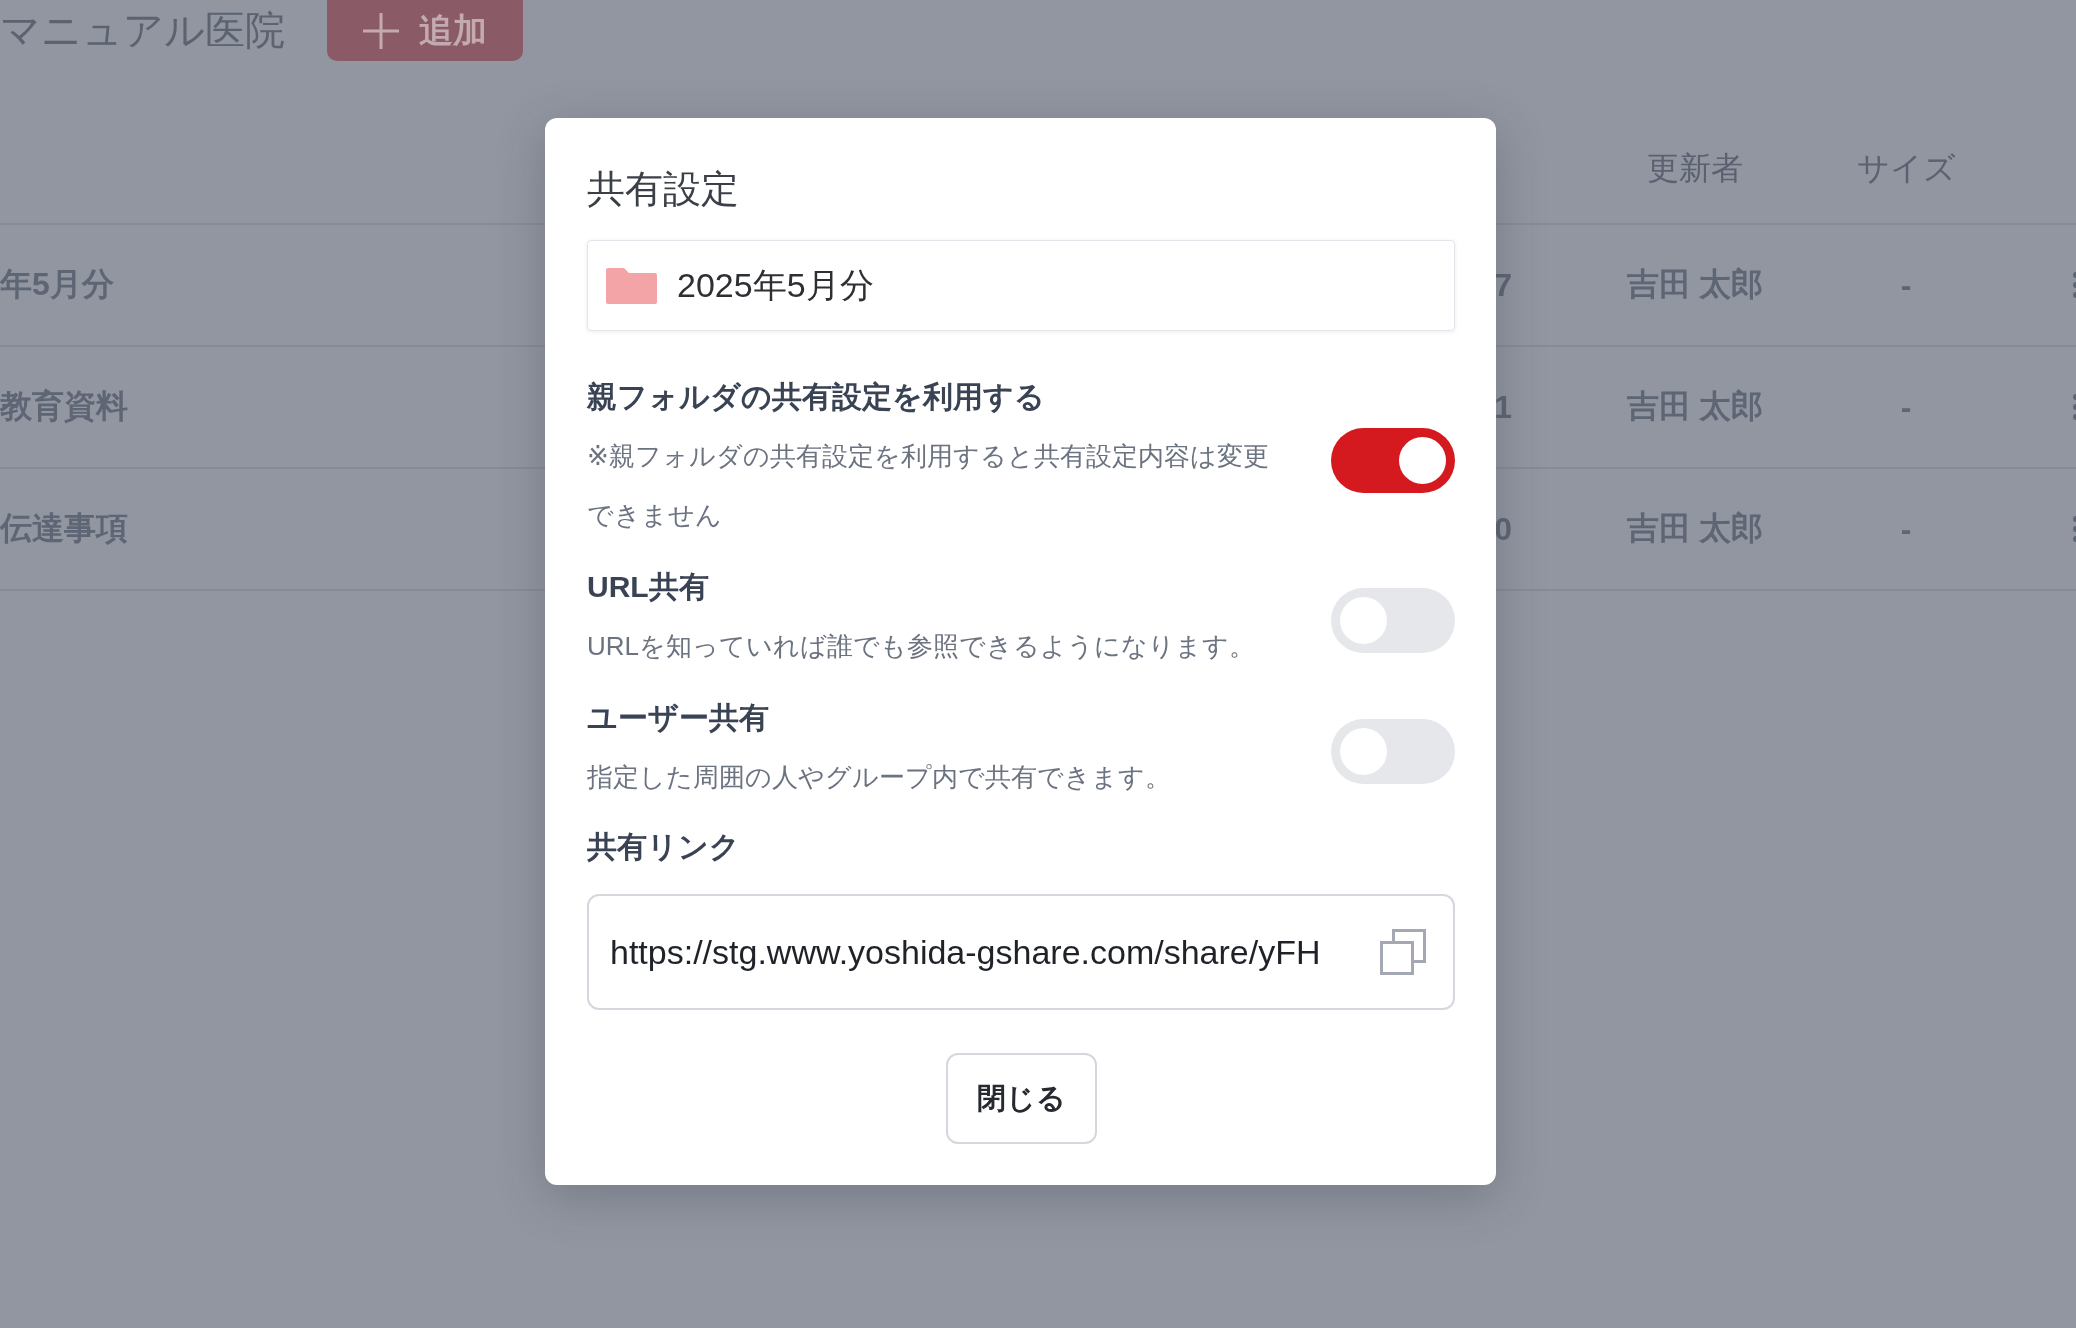 This screenshot has width=2076, height=1328. What do you see at coordinates (1403, 952) in the screenshot?
I see `copy-icon` at bounding box center [1403, 952].